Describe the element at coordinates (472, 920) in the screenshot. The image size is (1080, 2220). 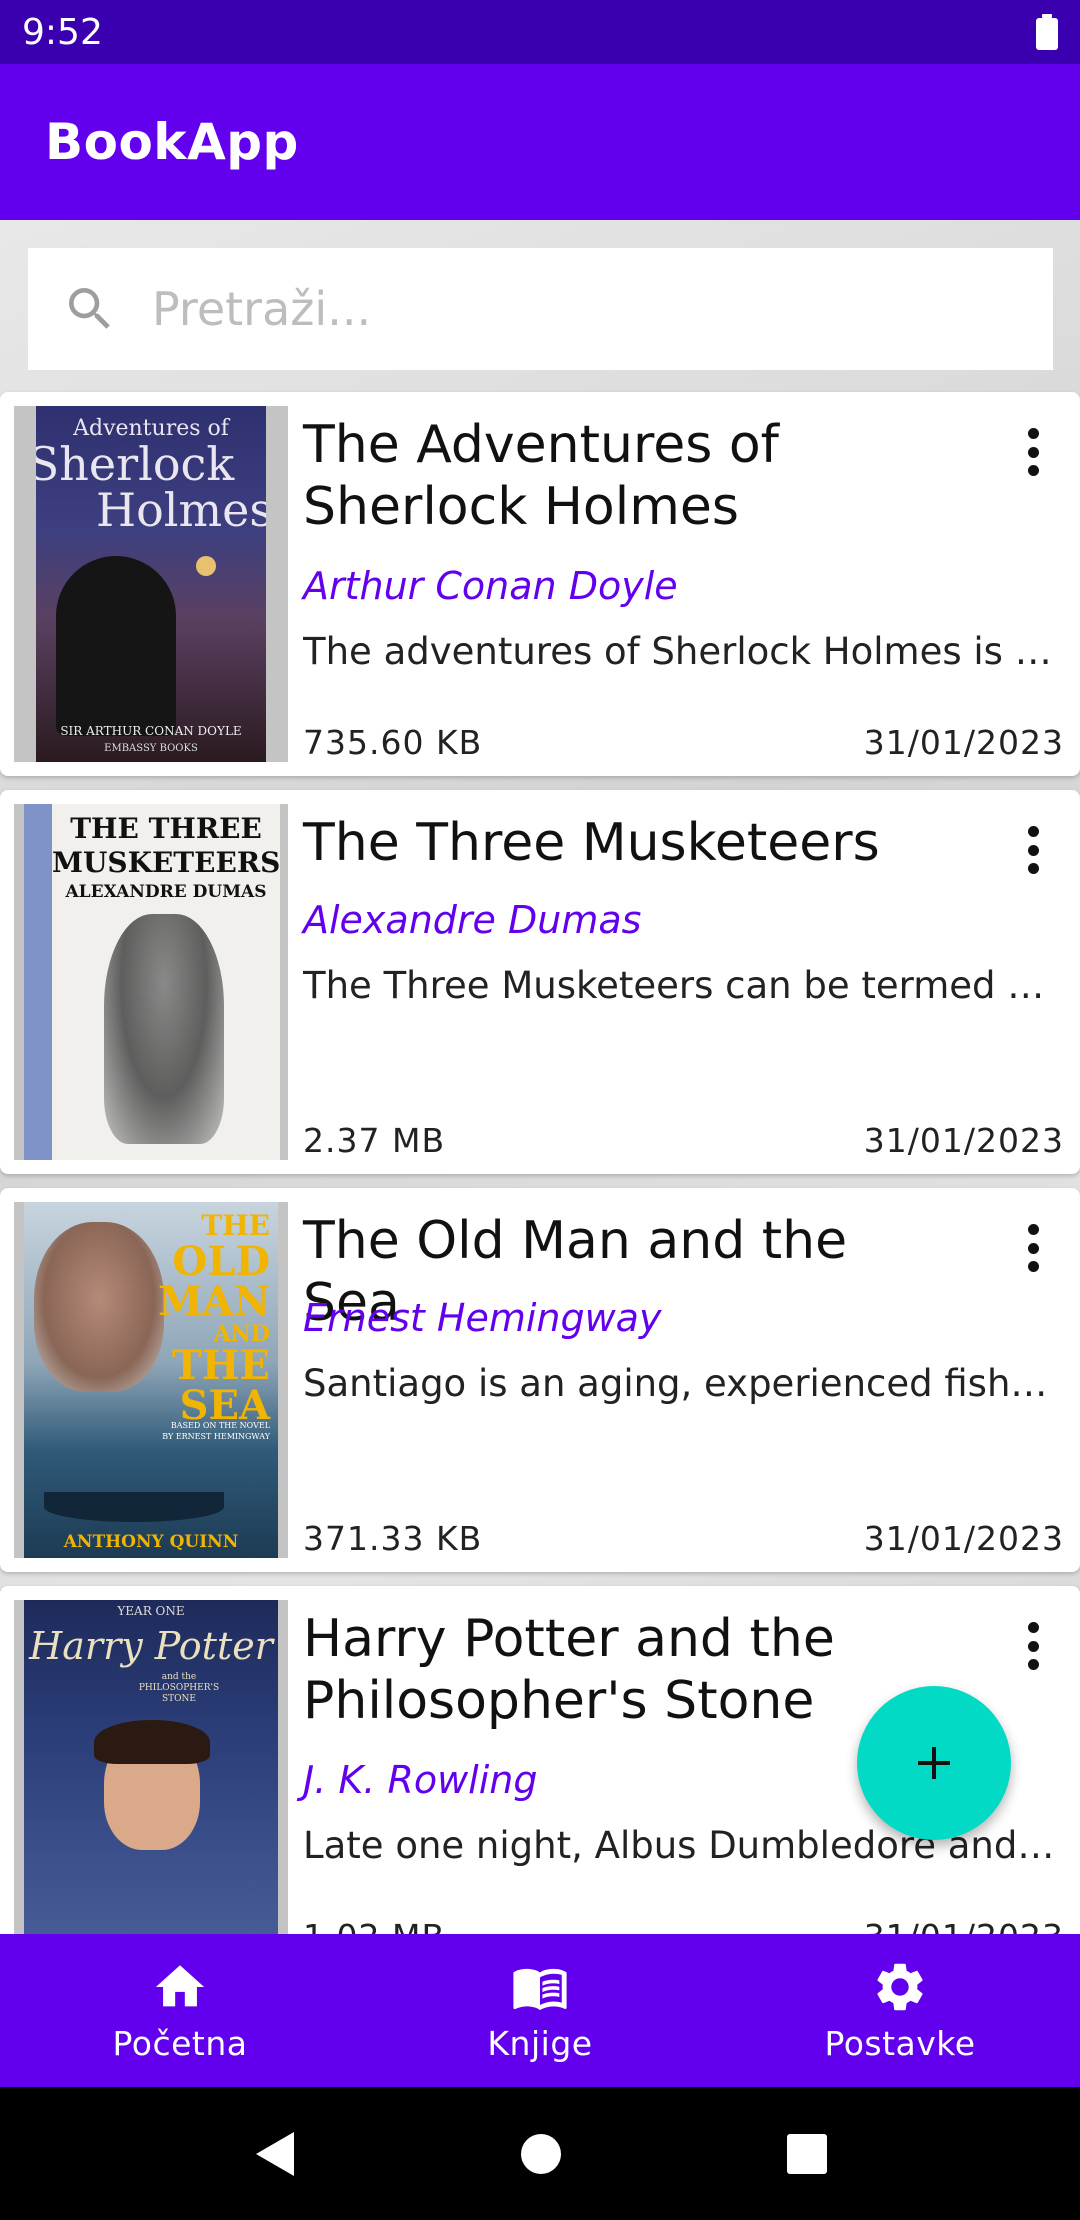
I see `book-author: Alexandre Dumas` at that location.